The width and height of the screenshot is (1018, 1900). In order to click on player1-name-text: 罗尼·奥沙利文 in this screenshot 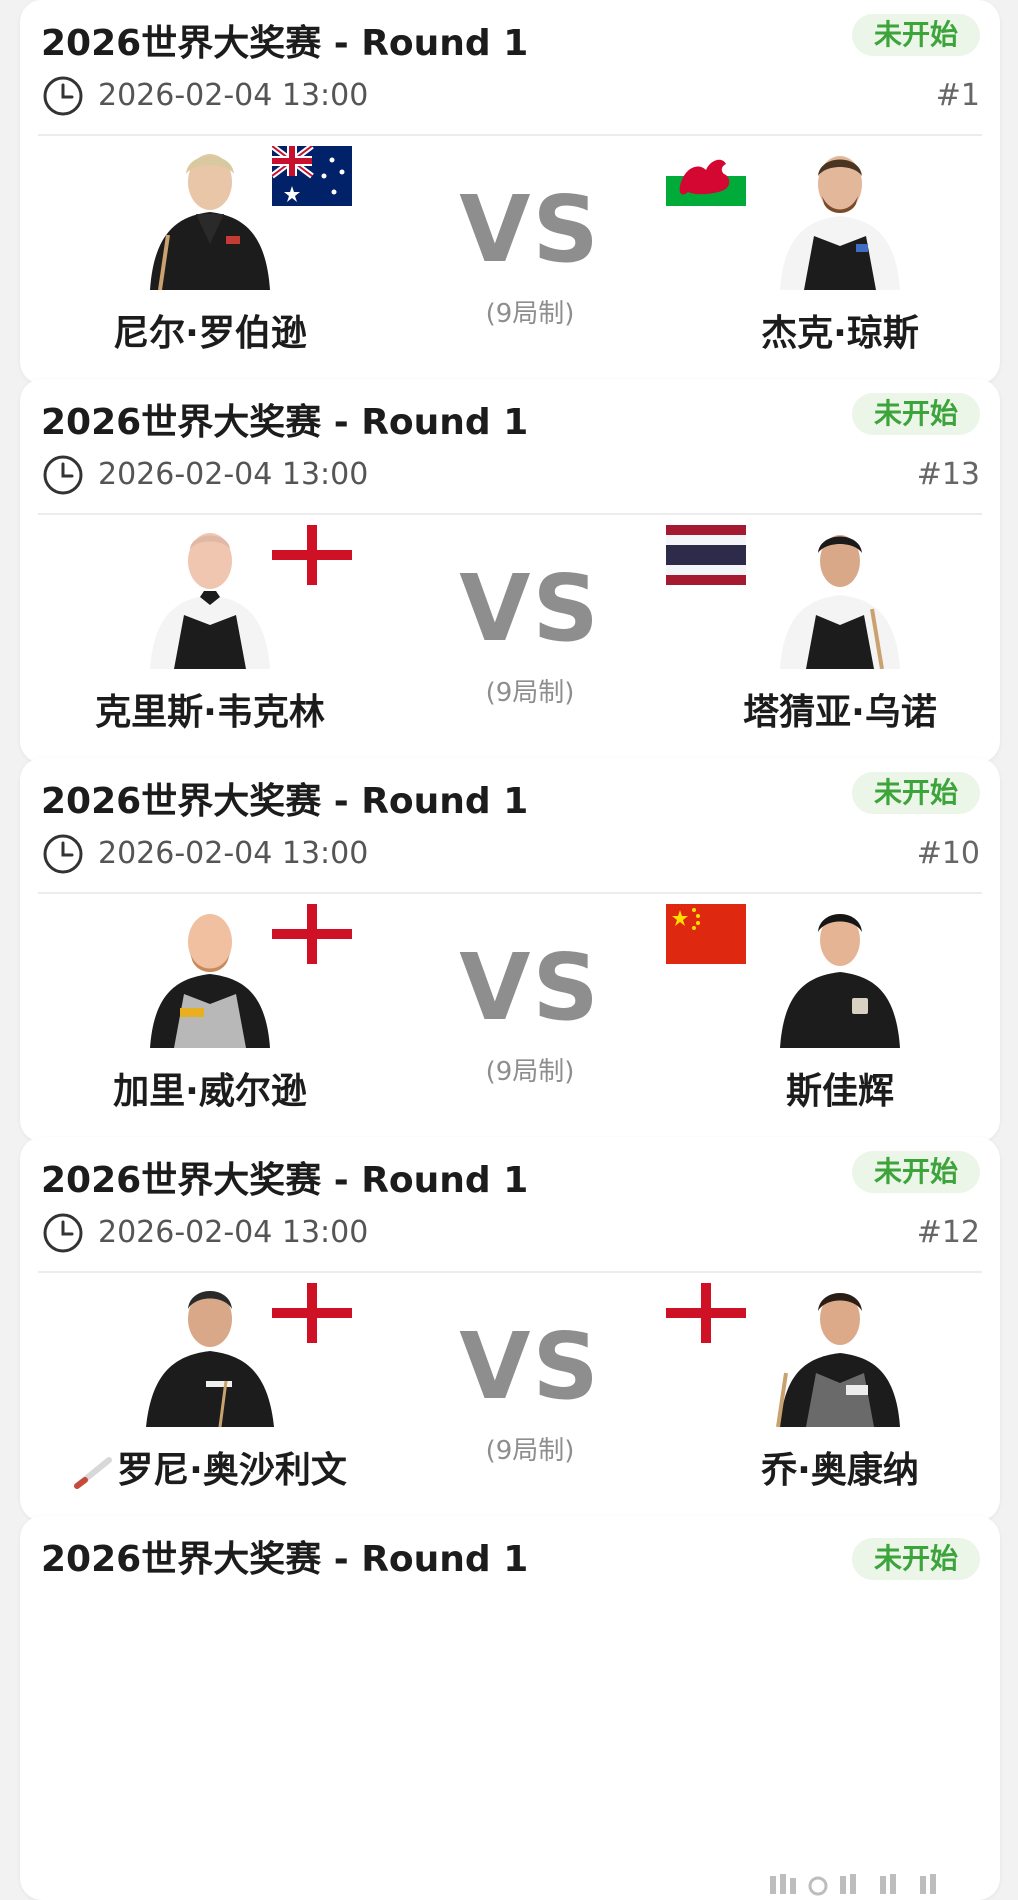, I will do `click(232, 1470)`.